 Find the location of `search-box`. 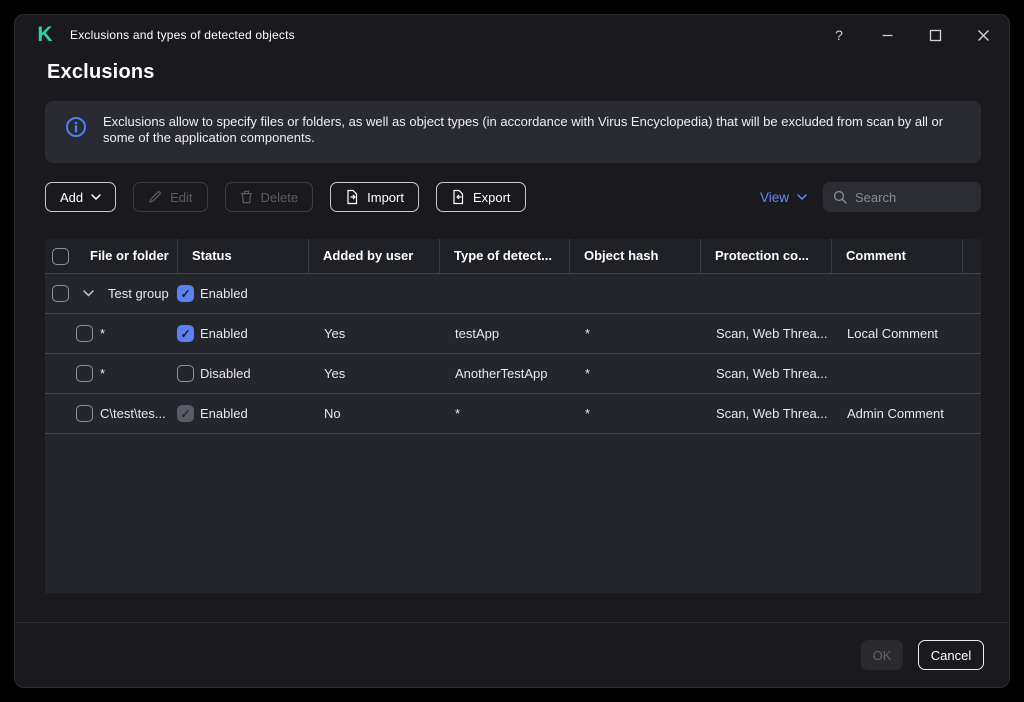

search-box is located at coordinates (902, 197).